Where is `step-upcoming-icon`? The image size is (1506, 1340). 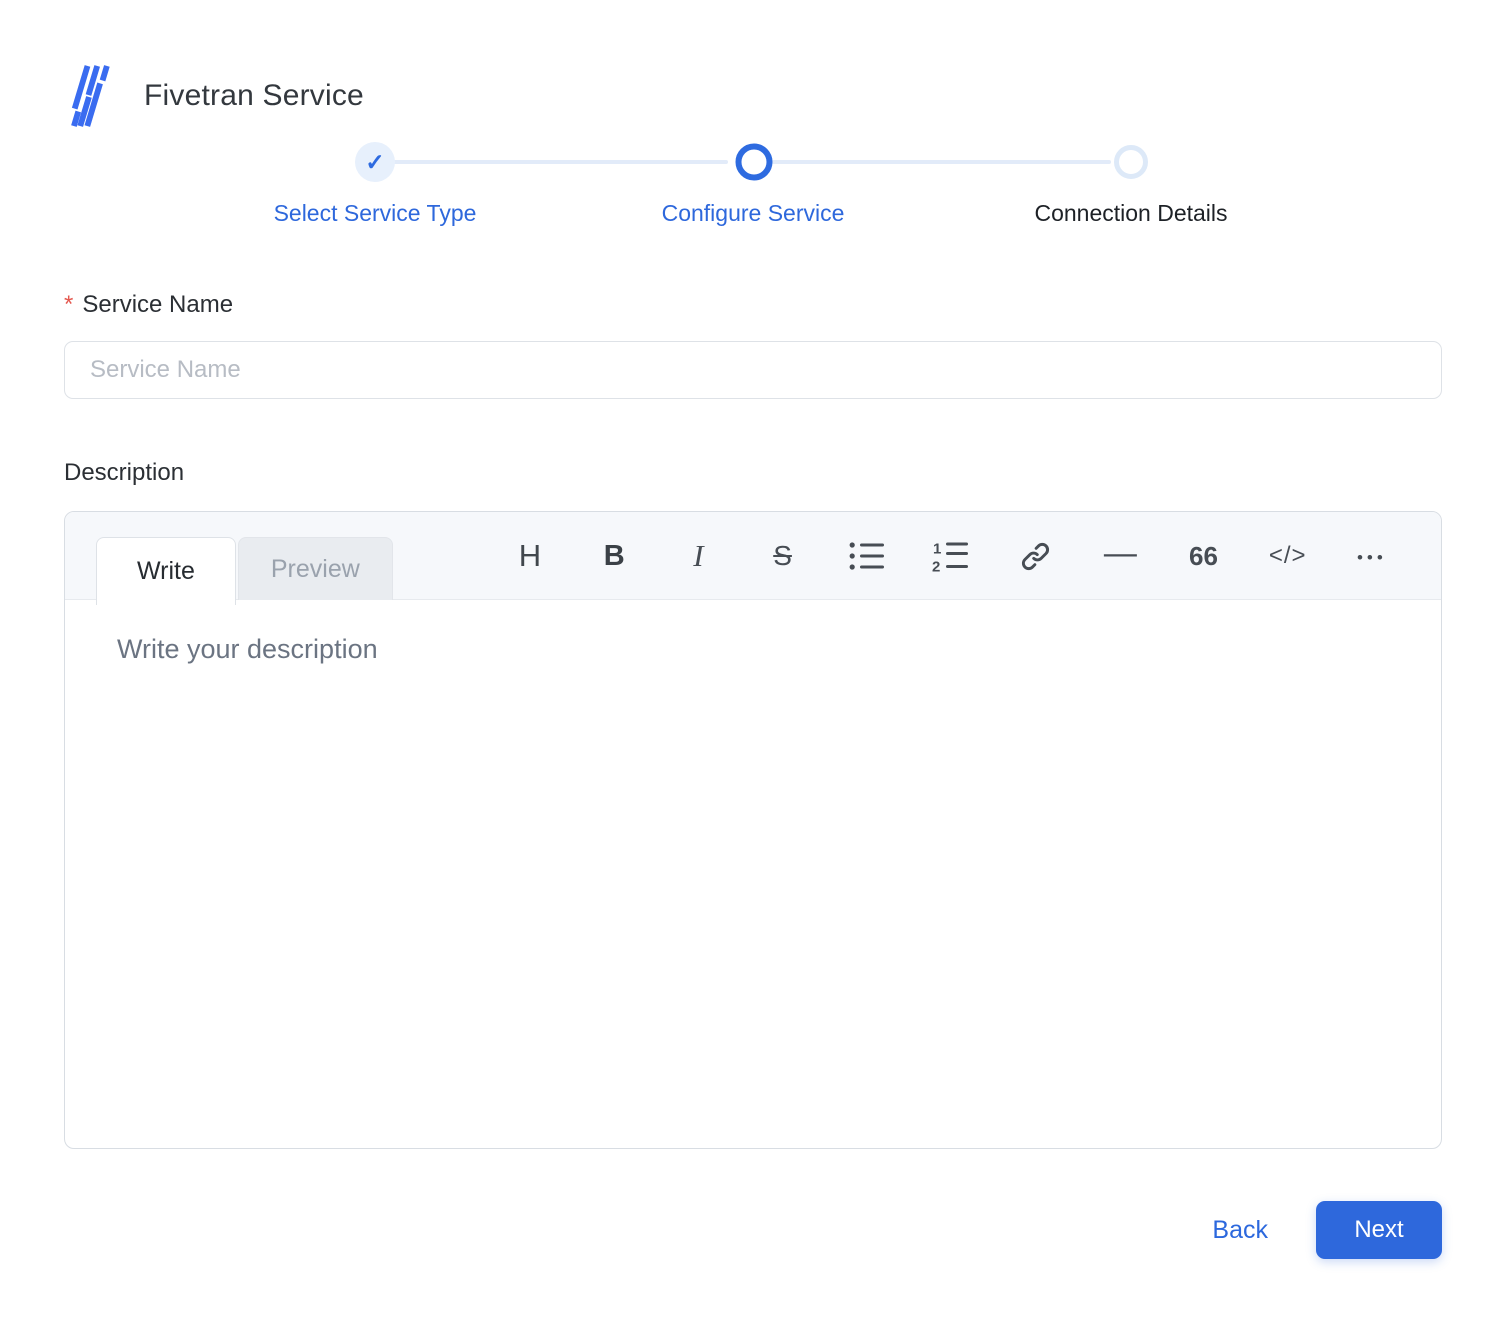 step-upcoming-icon is located at coordinates (1131, 162).